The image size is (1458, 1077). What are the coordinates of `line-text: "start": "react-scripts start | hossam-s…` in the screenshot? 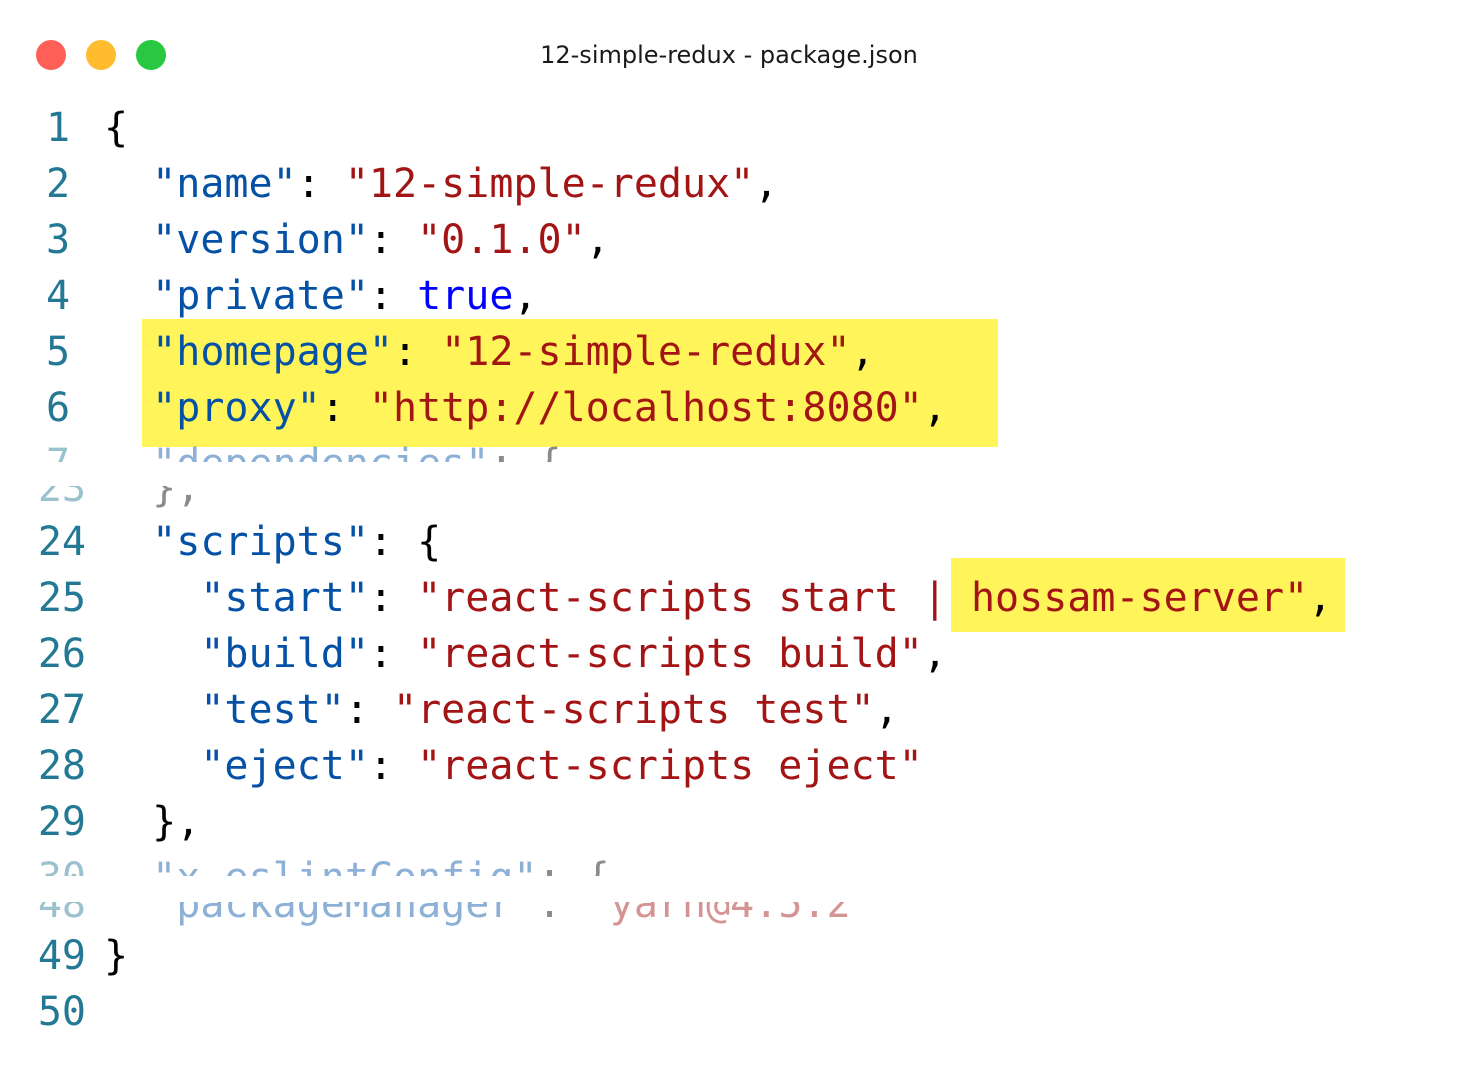 It's located at (718, 598).